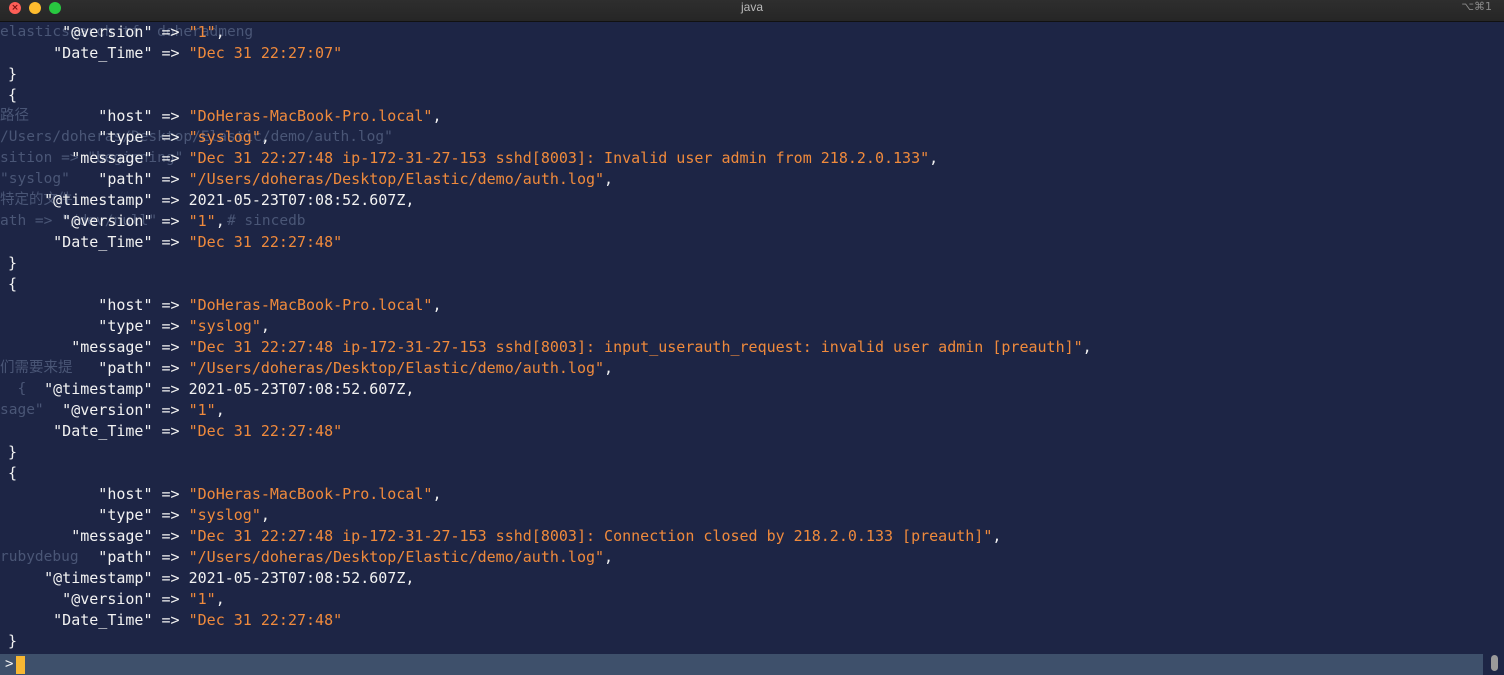 The image size is (1504, 675). Describe the element at coordinates (1493, 348) in the screenshot. I see `scrollbar` at that location.